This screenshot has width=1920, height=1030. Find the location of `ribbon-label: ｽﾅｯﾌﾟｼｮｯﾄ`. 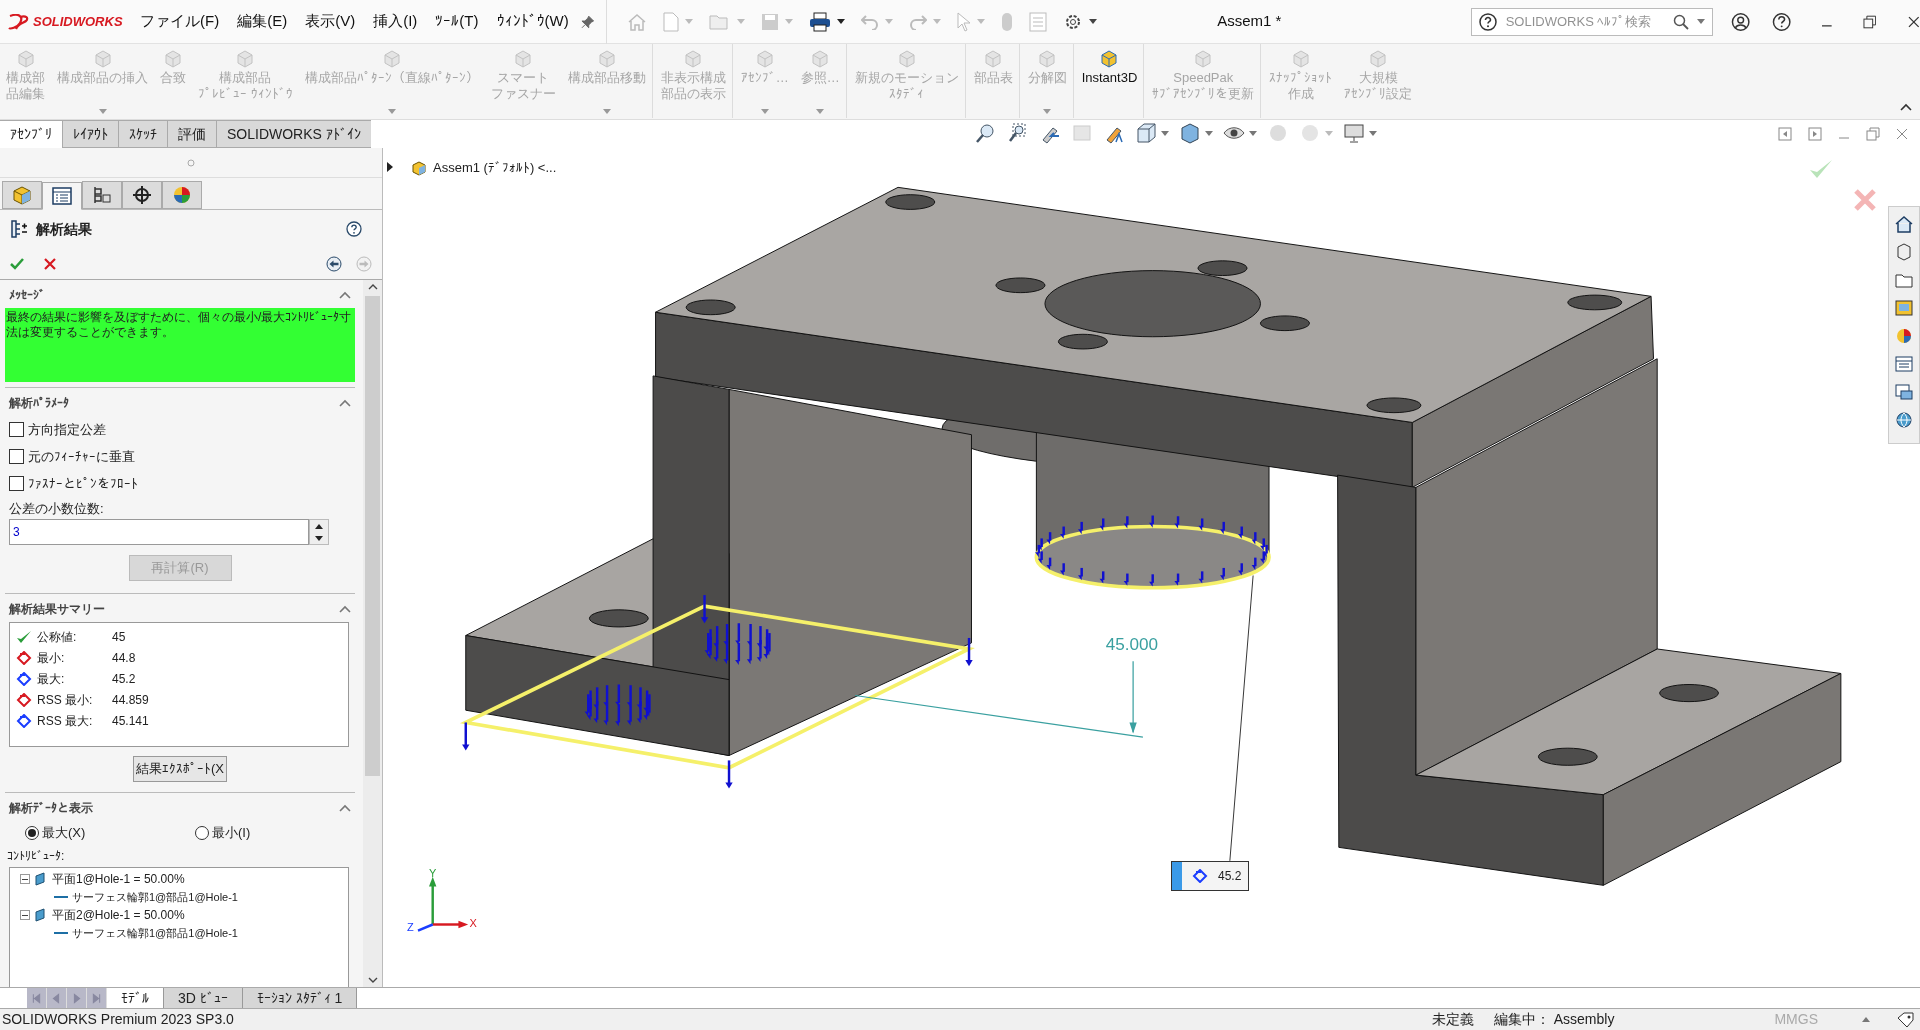

ribbon-label: ｽﾅｯﾌﾟｼｮｯﾄ is located at coordinates (1301, 78).